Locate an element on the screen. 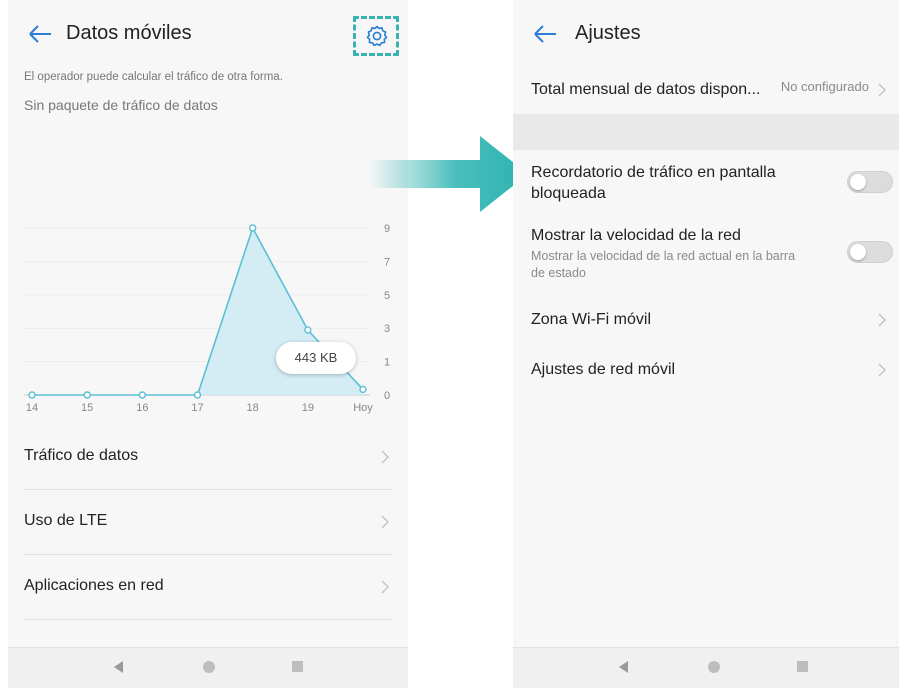 The width and height of the screenshot is (901, 688). y-tick-label: 7 is located at coordinates (387, 262).